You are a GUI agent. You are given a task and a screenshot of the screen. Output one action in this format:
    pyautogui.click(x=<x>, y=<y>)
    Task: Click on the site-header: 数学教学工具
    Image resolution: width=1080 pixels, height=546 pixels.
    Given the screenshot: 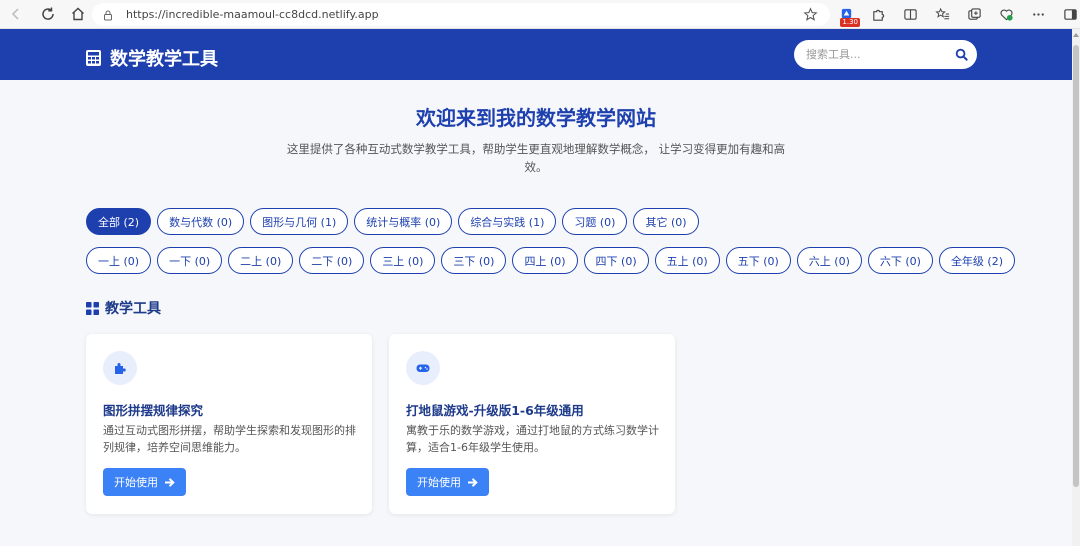 What is the action you would take?
    pyautogui.click(x=536, y=54)
    